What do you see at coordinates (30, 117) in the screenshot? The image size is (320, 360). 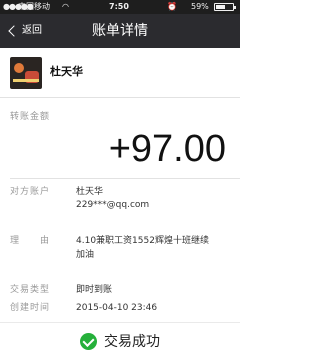 I see `amount-label: 转账金额` at bounding box center [30, 117].